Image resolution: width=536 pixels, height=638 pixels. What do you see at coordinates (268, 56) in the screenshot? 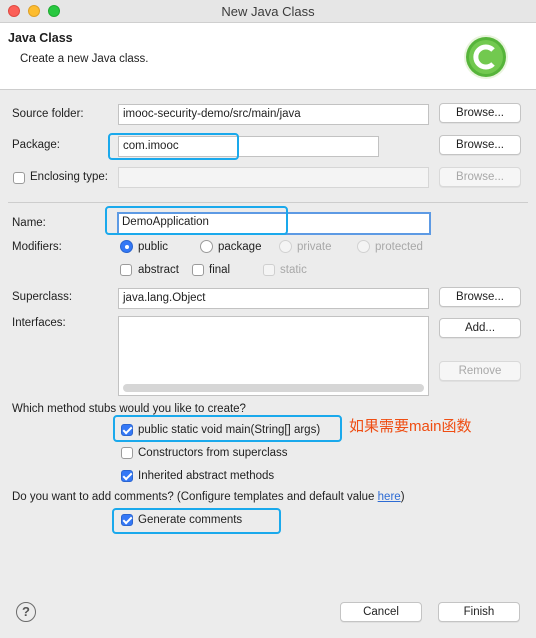
I see `wizard-header: Java Class Create a new Java class.` at bounding box center [268, 56].